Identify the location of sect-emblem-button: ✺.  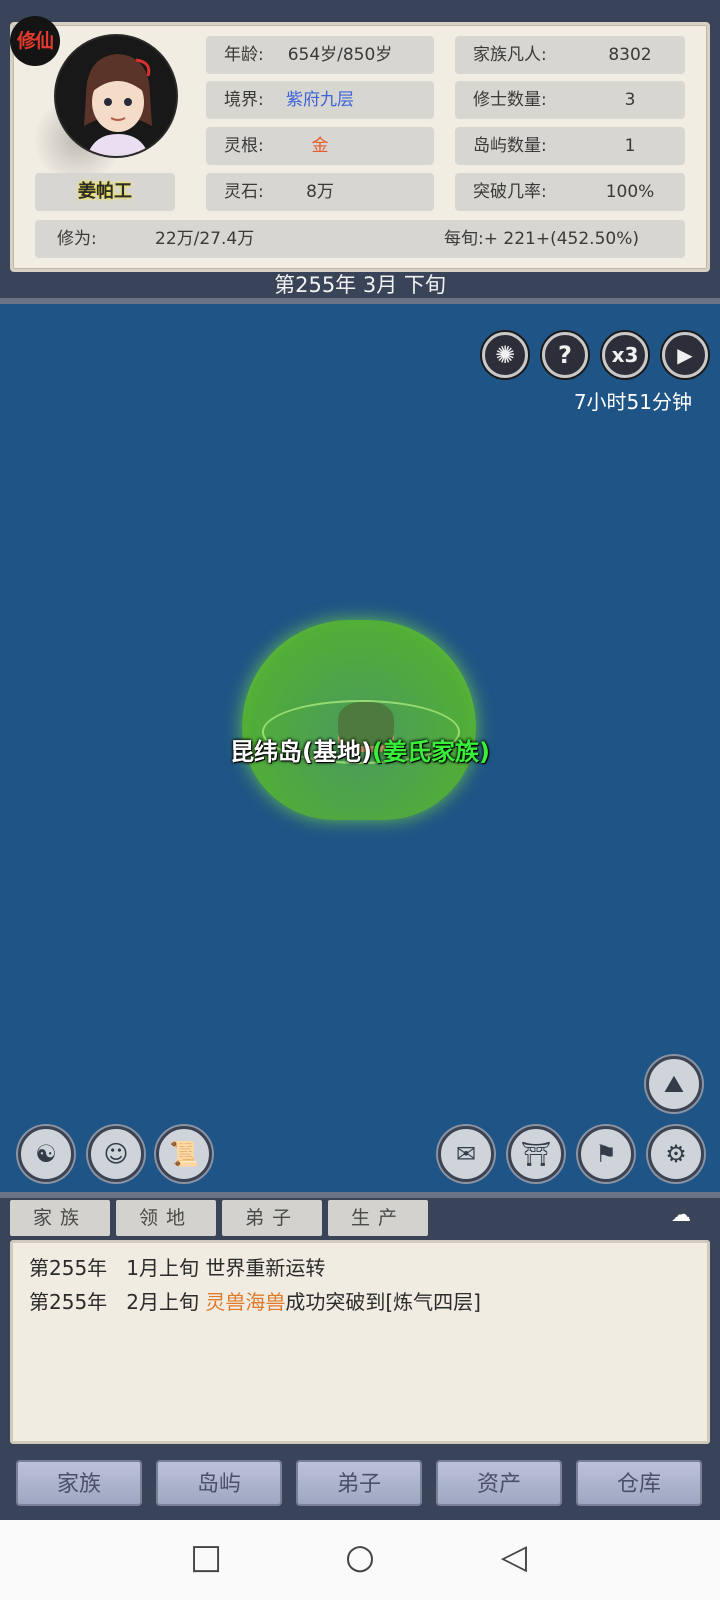
(505, 355).